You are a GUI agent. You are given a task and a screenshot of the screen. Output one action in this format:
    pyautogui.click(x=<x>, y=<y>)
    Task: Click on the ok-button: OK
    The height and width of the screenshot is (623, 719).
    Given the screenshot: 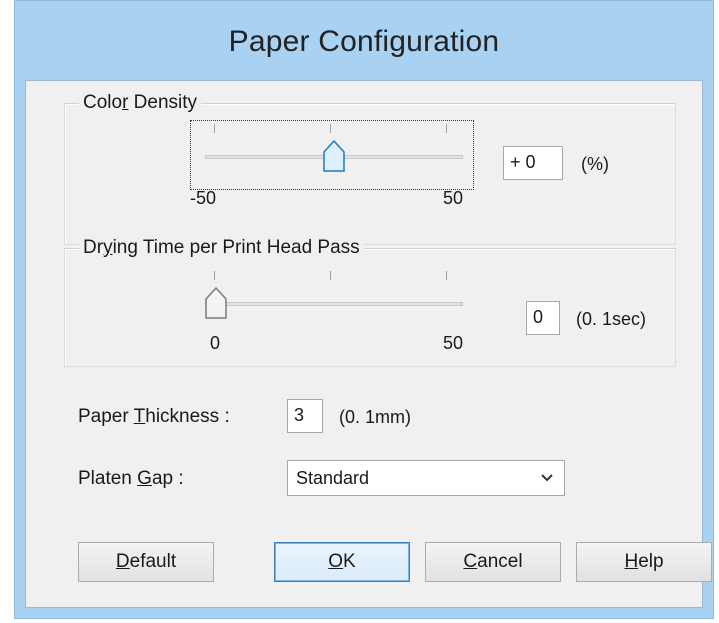 What is the action you would take?
    pyautogui.click(x=342, y=562)
    